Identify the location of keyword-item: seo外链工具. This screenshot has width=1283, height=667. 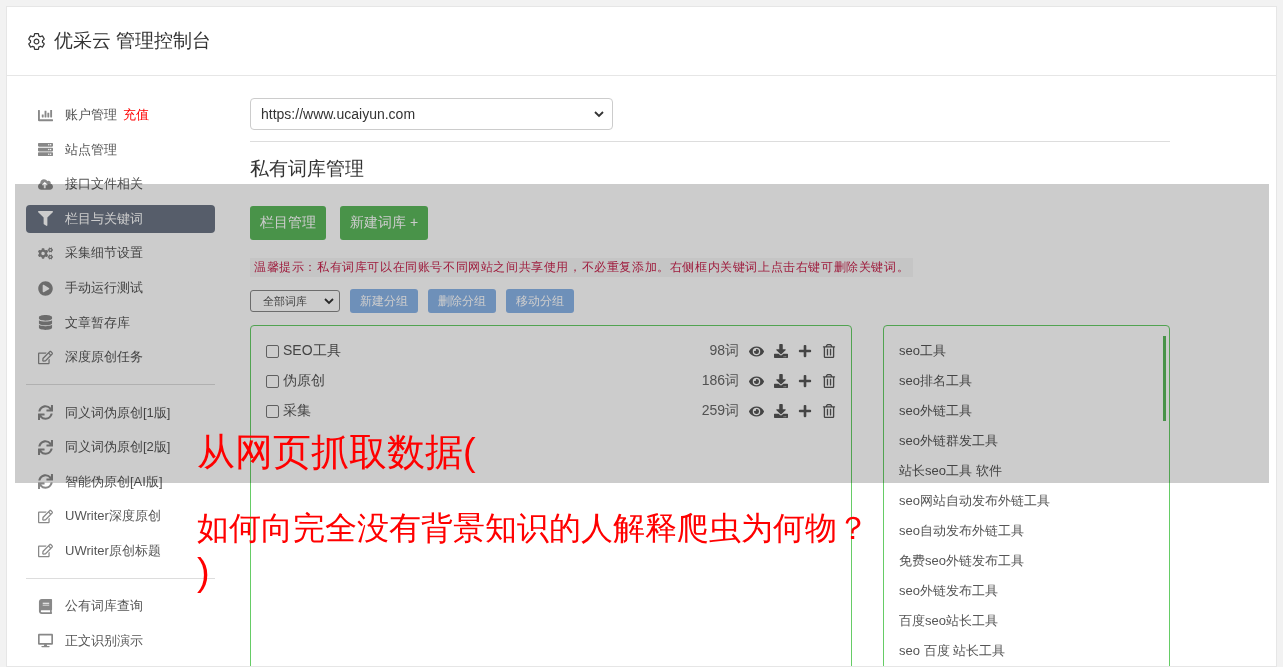
(1026, 411).